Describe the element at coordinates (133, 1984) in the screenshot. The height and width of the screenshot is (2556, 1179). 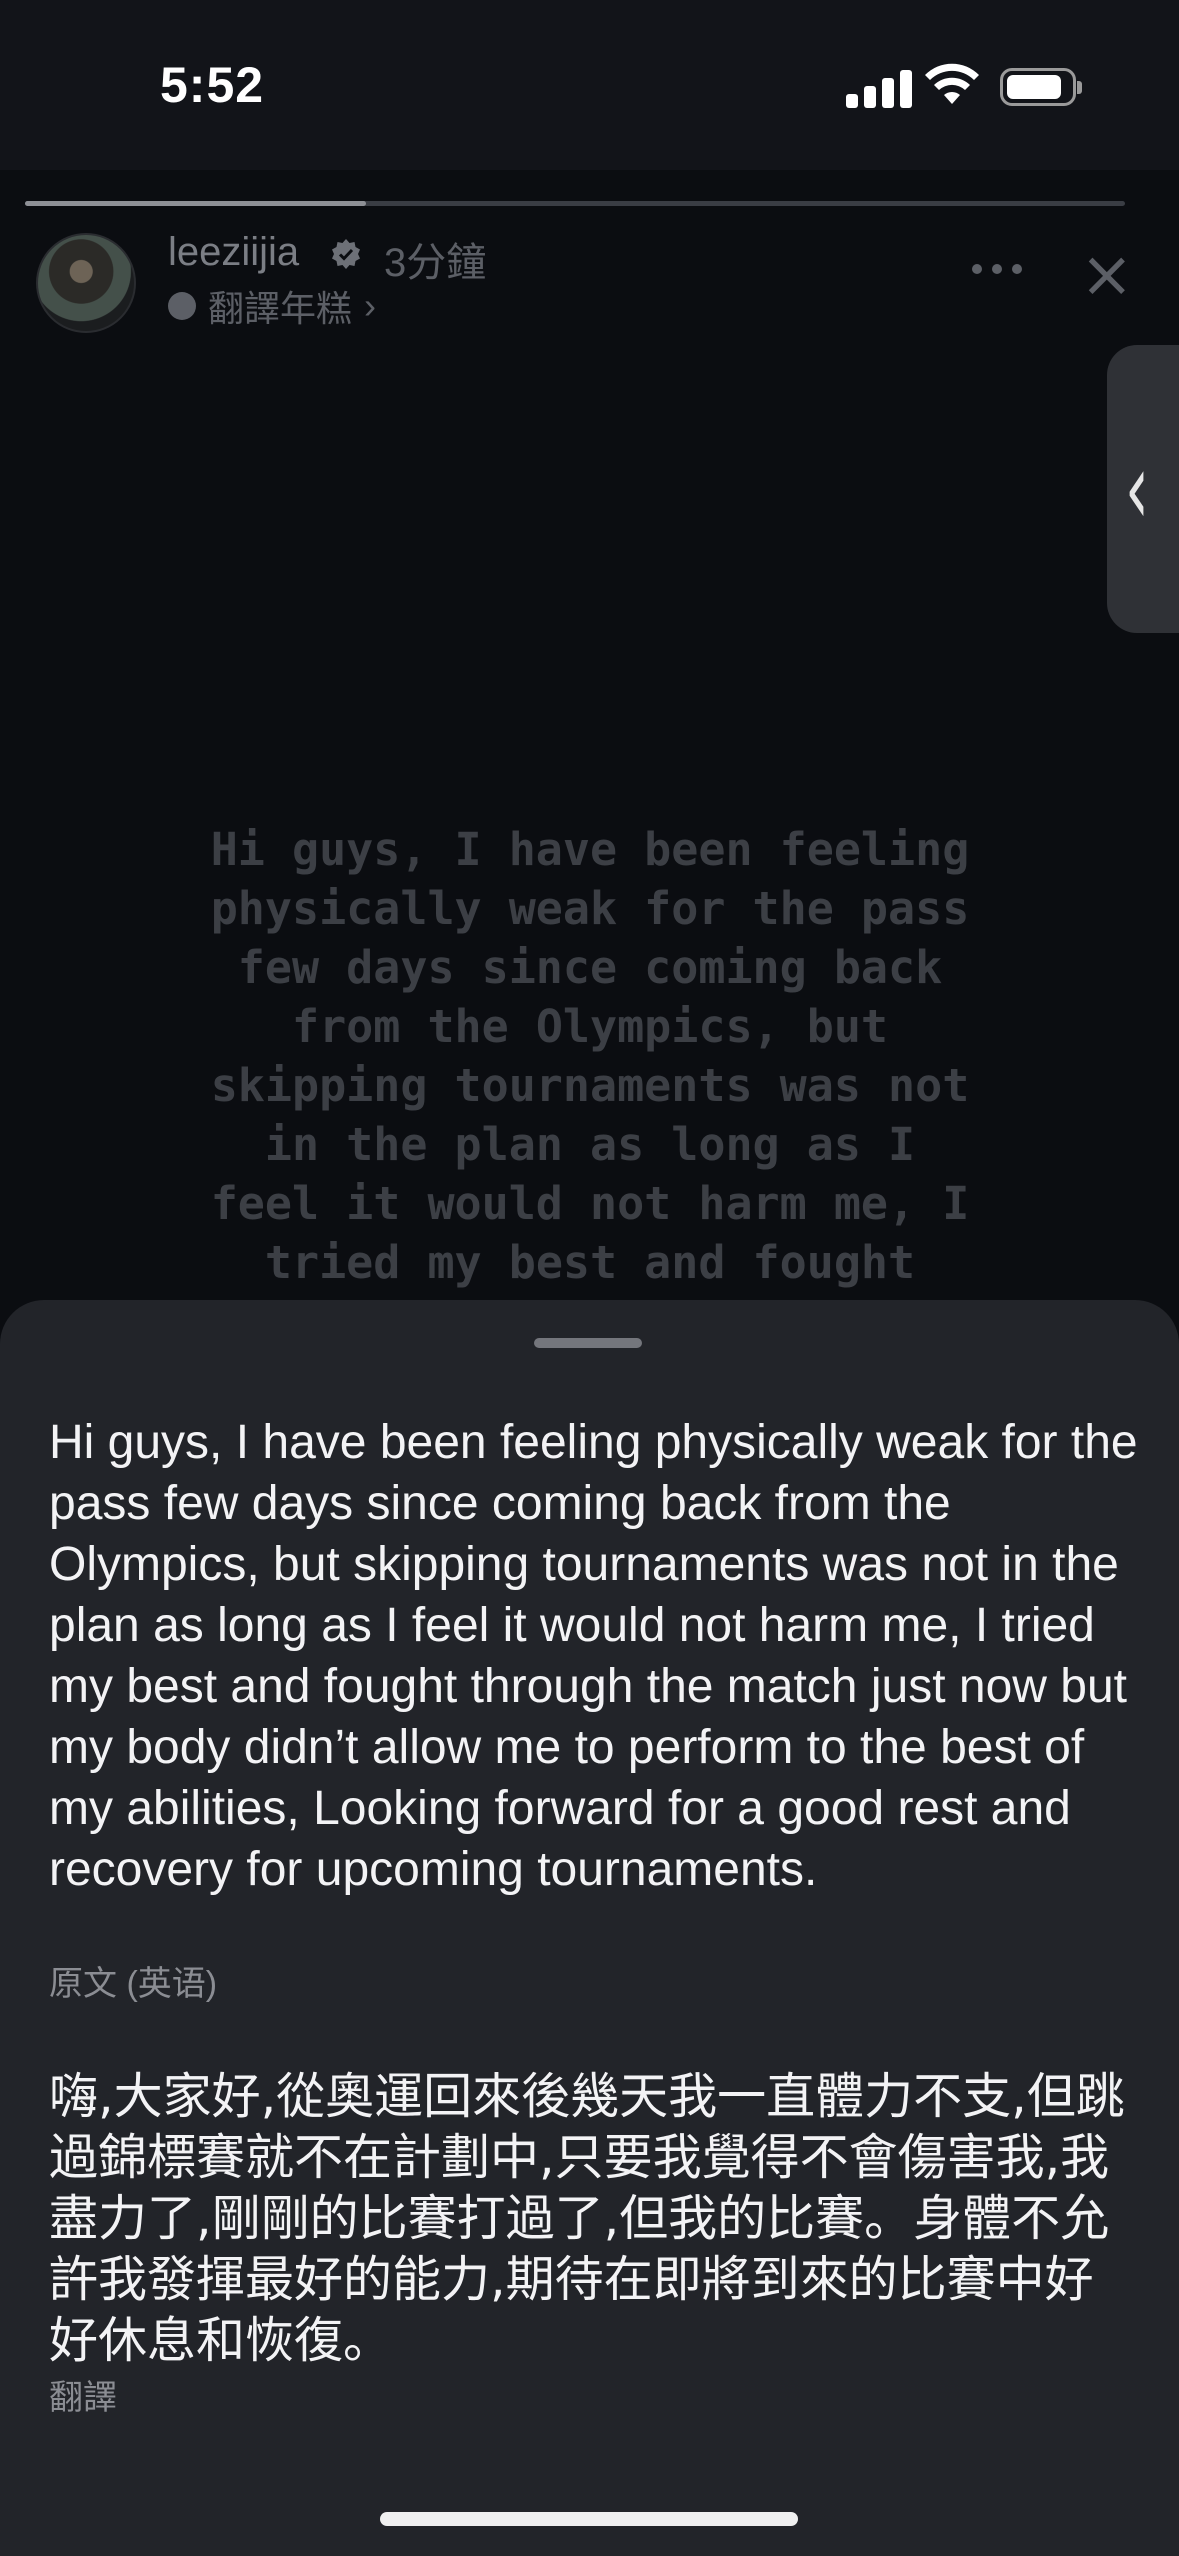
I see `original-language-label: 原文 (英语)` at that location.